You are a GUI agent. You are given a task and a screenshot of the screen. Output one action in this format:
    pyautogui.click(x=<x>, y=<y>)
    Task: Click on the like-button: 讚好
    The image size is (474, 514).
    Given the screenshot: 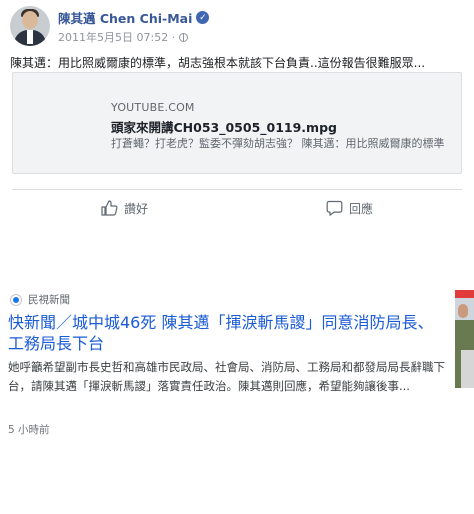 What is the action you would take?
    pyautogui.click(x=124, y=208)
    